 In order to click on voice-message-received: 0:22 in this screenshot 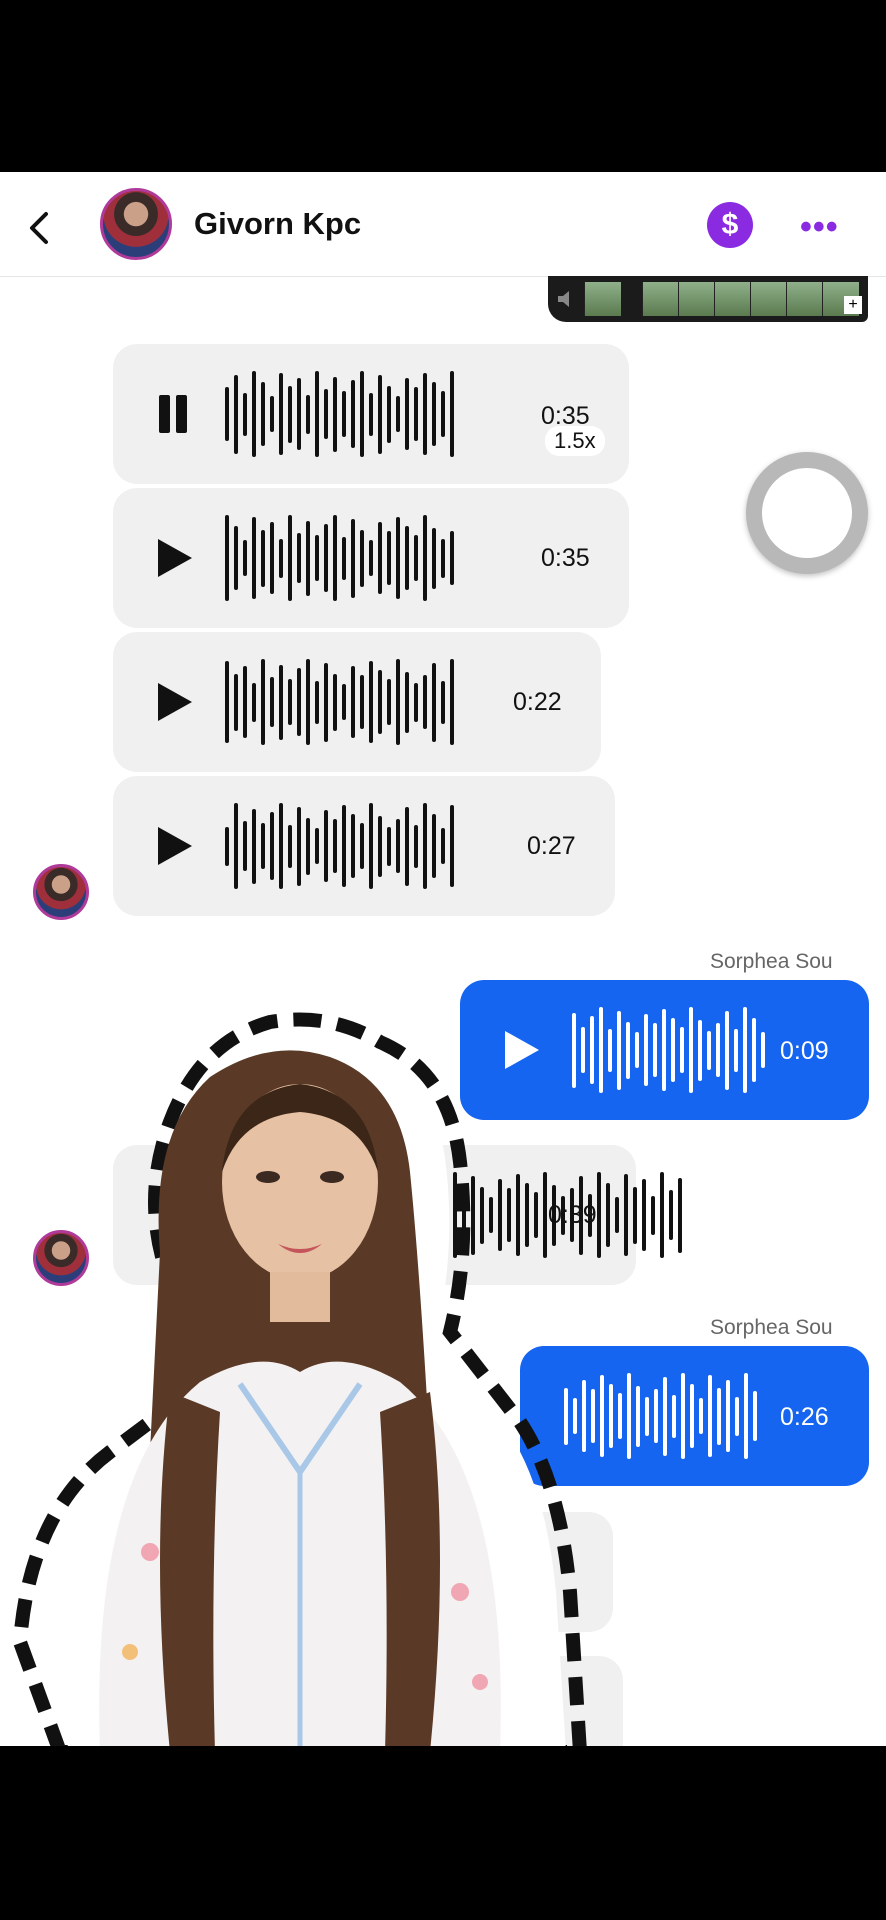, I will do `click(357, 702)`.